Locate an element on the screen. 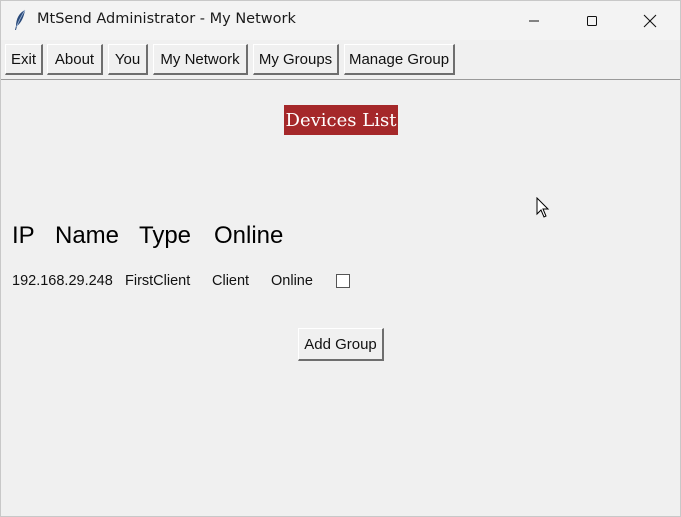 The image size is (681, 517). devices-list-title: Devices List is located at coordinates (341, 120).